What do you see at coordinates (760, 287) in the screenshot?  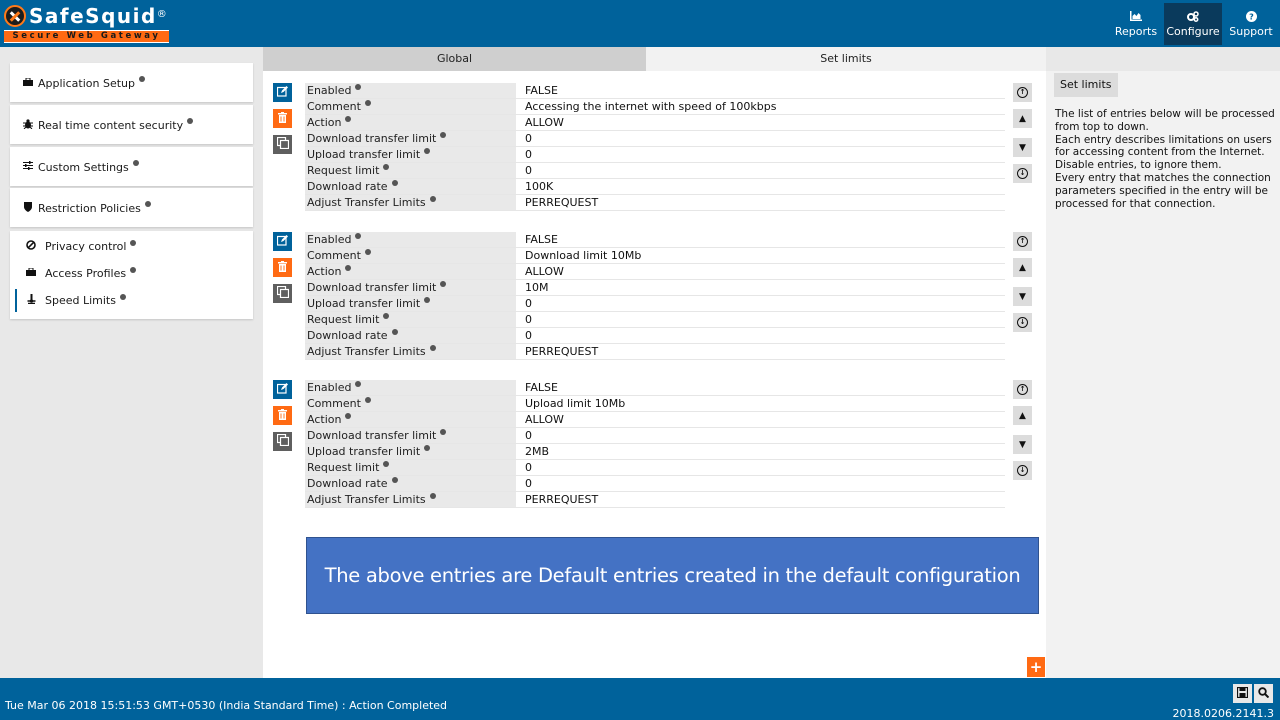 I see `field-value: 10M` at bounding box center [760, 287].